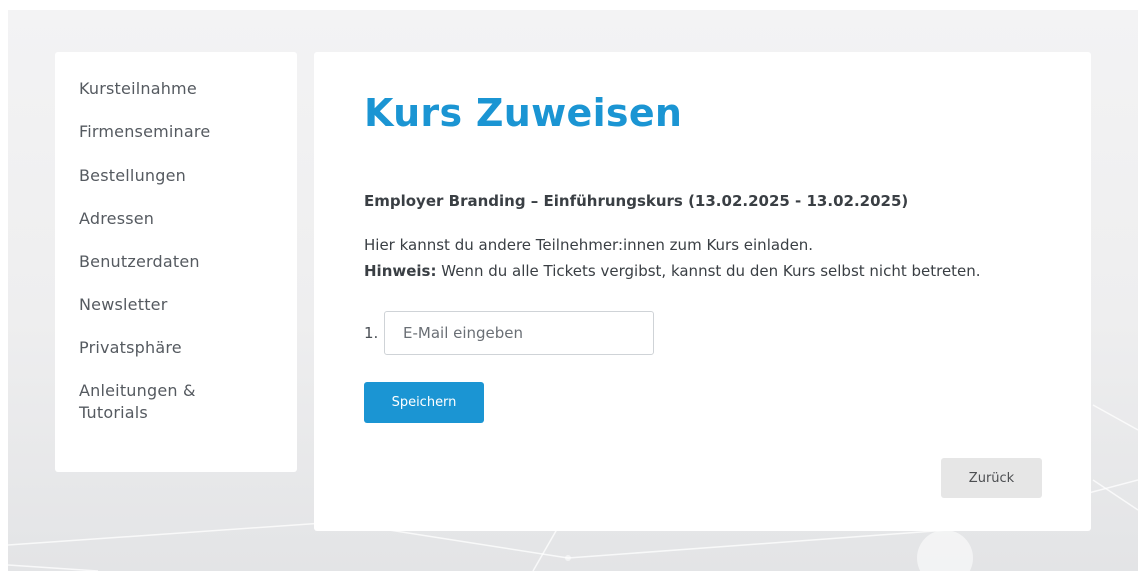  Describe the element at coordinates (371, 333) in the screenshot. I see `email-row-number: 1.` at that location.